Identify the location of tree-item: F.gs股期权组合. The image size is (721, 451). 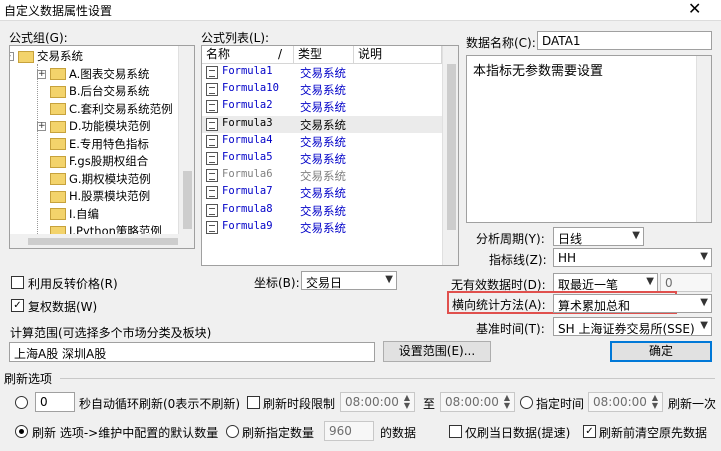
(99, 161).